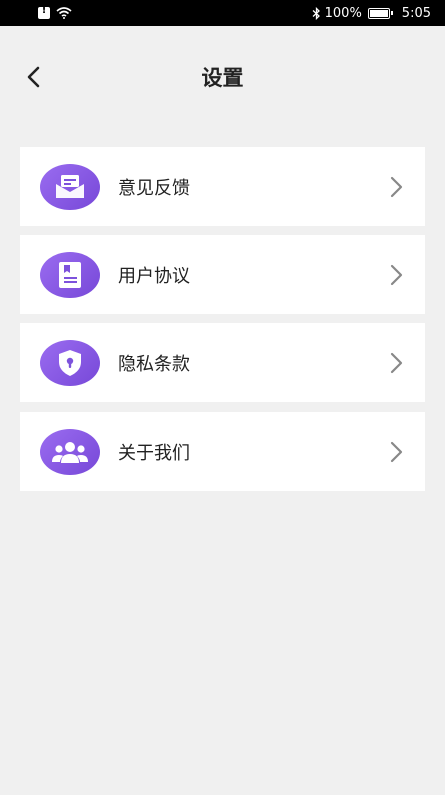 This screenshot has width=445, height=795. I want to click on menu-item-label: 用户协议, so click(154, 276).